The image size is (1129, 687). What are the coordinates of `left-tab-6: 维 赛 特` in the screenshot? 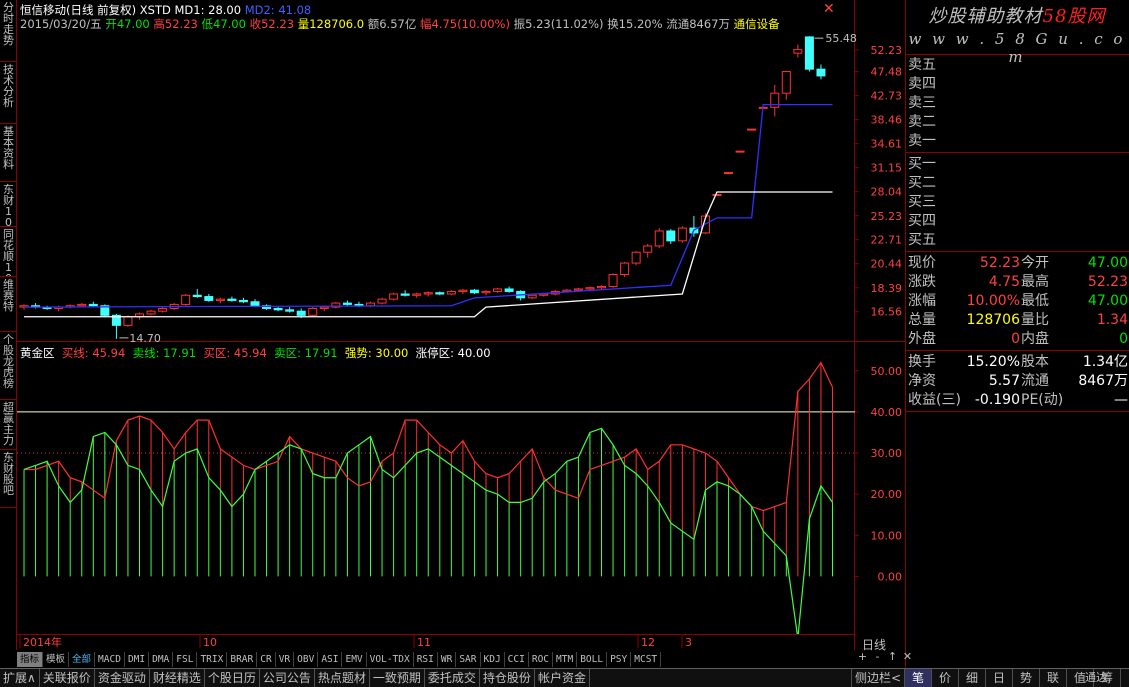 It's located at (8, 304).